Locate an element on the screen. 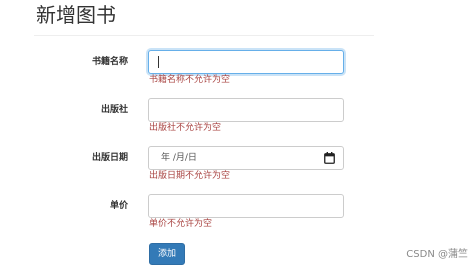 This screenshot has width=474, height=271. calendar-icon is located at coordinates (329, 158).